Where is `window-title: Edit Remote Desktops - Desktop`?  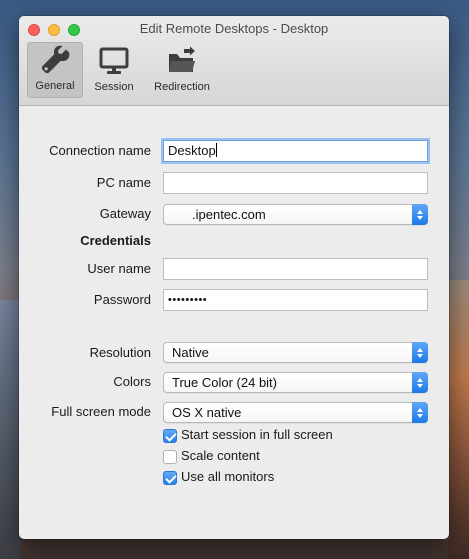
window-title: Edit Remote Desktops - Desktop is located at coordinates (234, 28).